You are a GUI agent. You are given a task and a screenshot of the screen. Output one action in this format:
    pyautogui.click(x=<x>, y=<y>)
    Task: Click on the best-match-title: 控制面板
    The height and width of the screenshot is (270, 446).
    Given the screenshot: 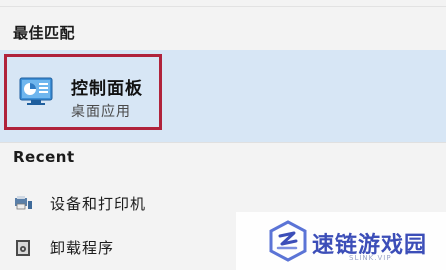 What is the action you would take?
    pyautogui.click(x=107, y=89)
    